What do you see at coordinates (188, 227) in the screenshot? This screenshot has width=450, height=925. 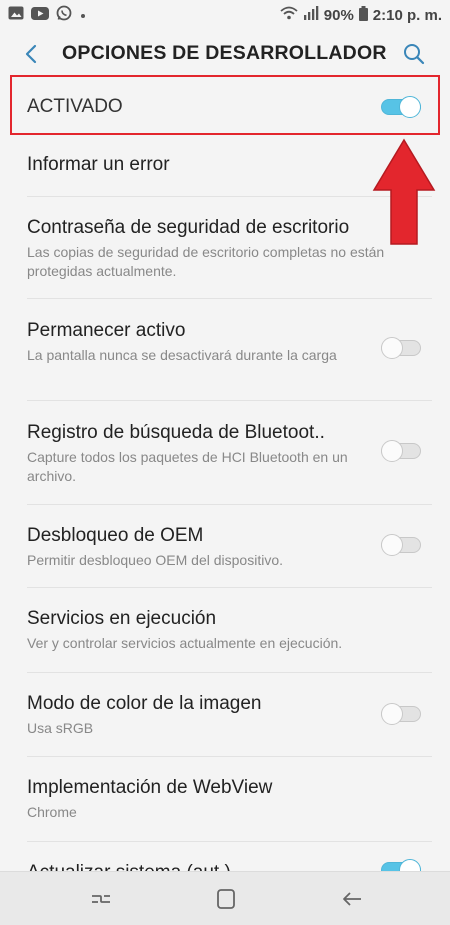 I see `item-title: Contraseña de seguridad de escritorio` at bounding box center [188, 227].